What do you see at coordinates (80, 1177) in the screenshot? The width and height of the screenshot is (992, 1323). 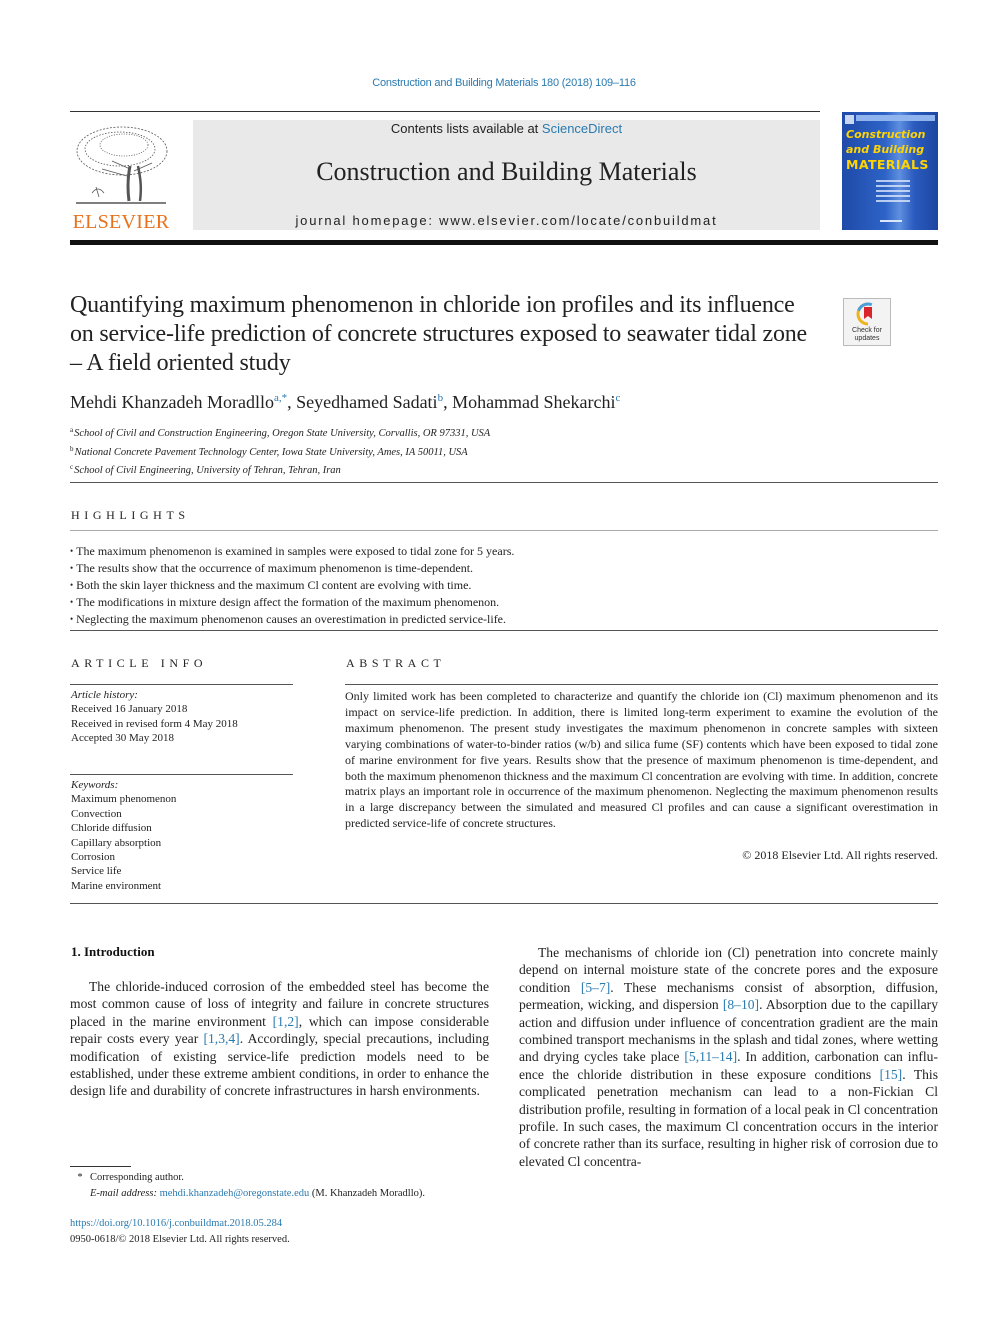 I see `footnote-star: *` at bounding box center [80, 1177].